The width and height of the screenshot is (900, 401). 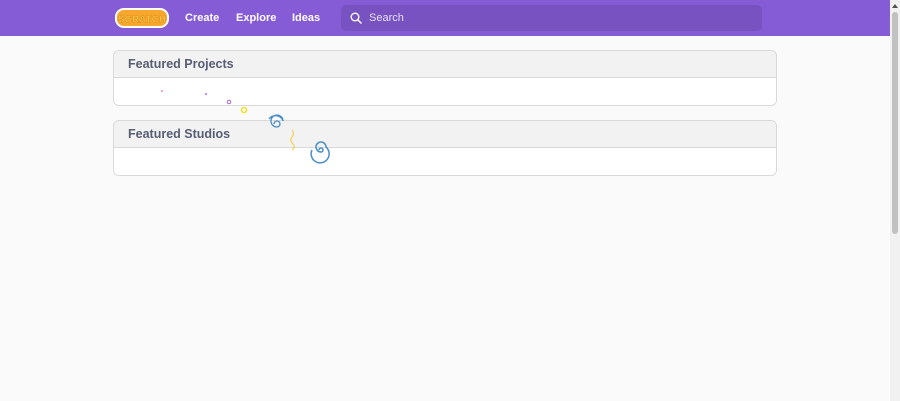 I want to click on featured-studios-panel: Featured Studios, so click(x=445, y=148).